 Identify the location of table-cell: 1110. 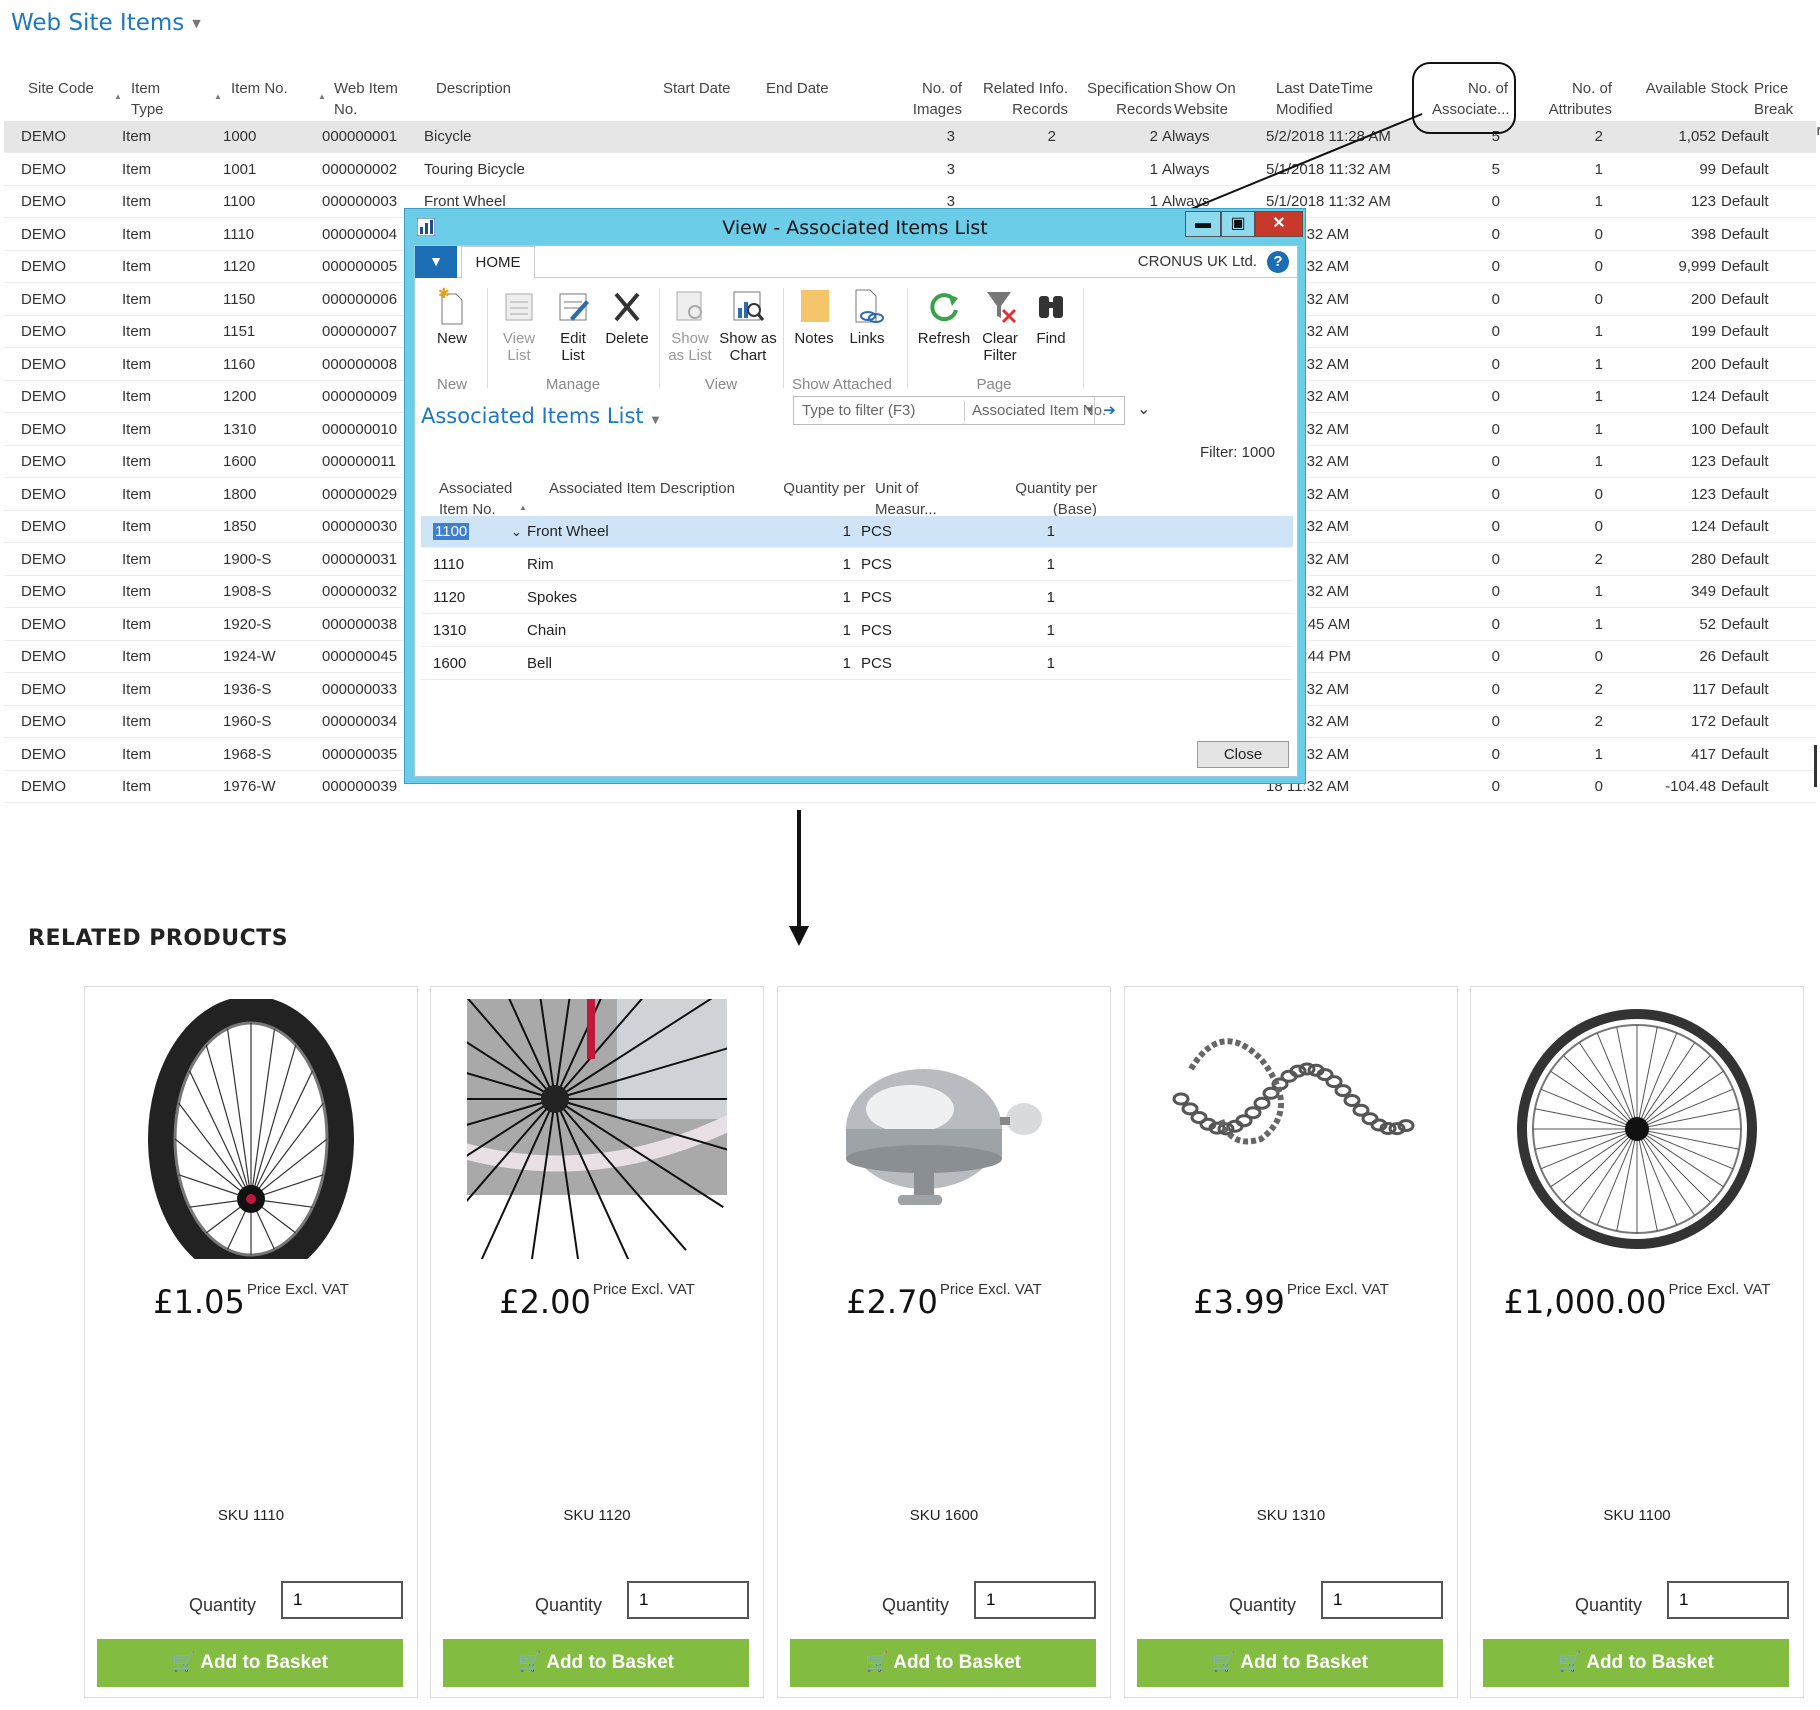
(449, 564).